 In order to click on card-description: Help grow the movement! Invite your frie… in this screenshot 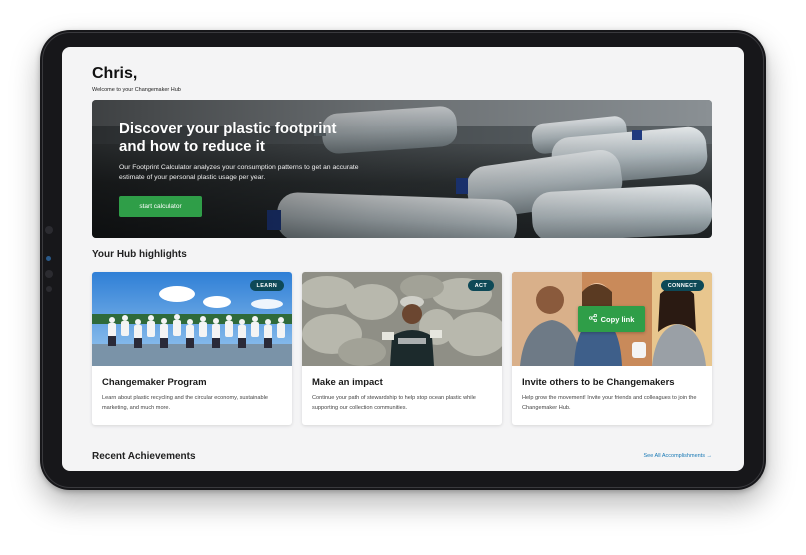, I will do `click(609, 403)`.